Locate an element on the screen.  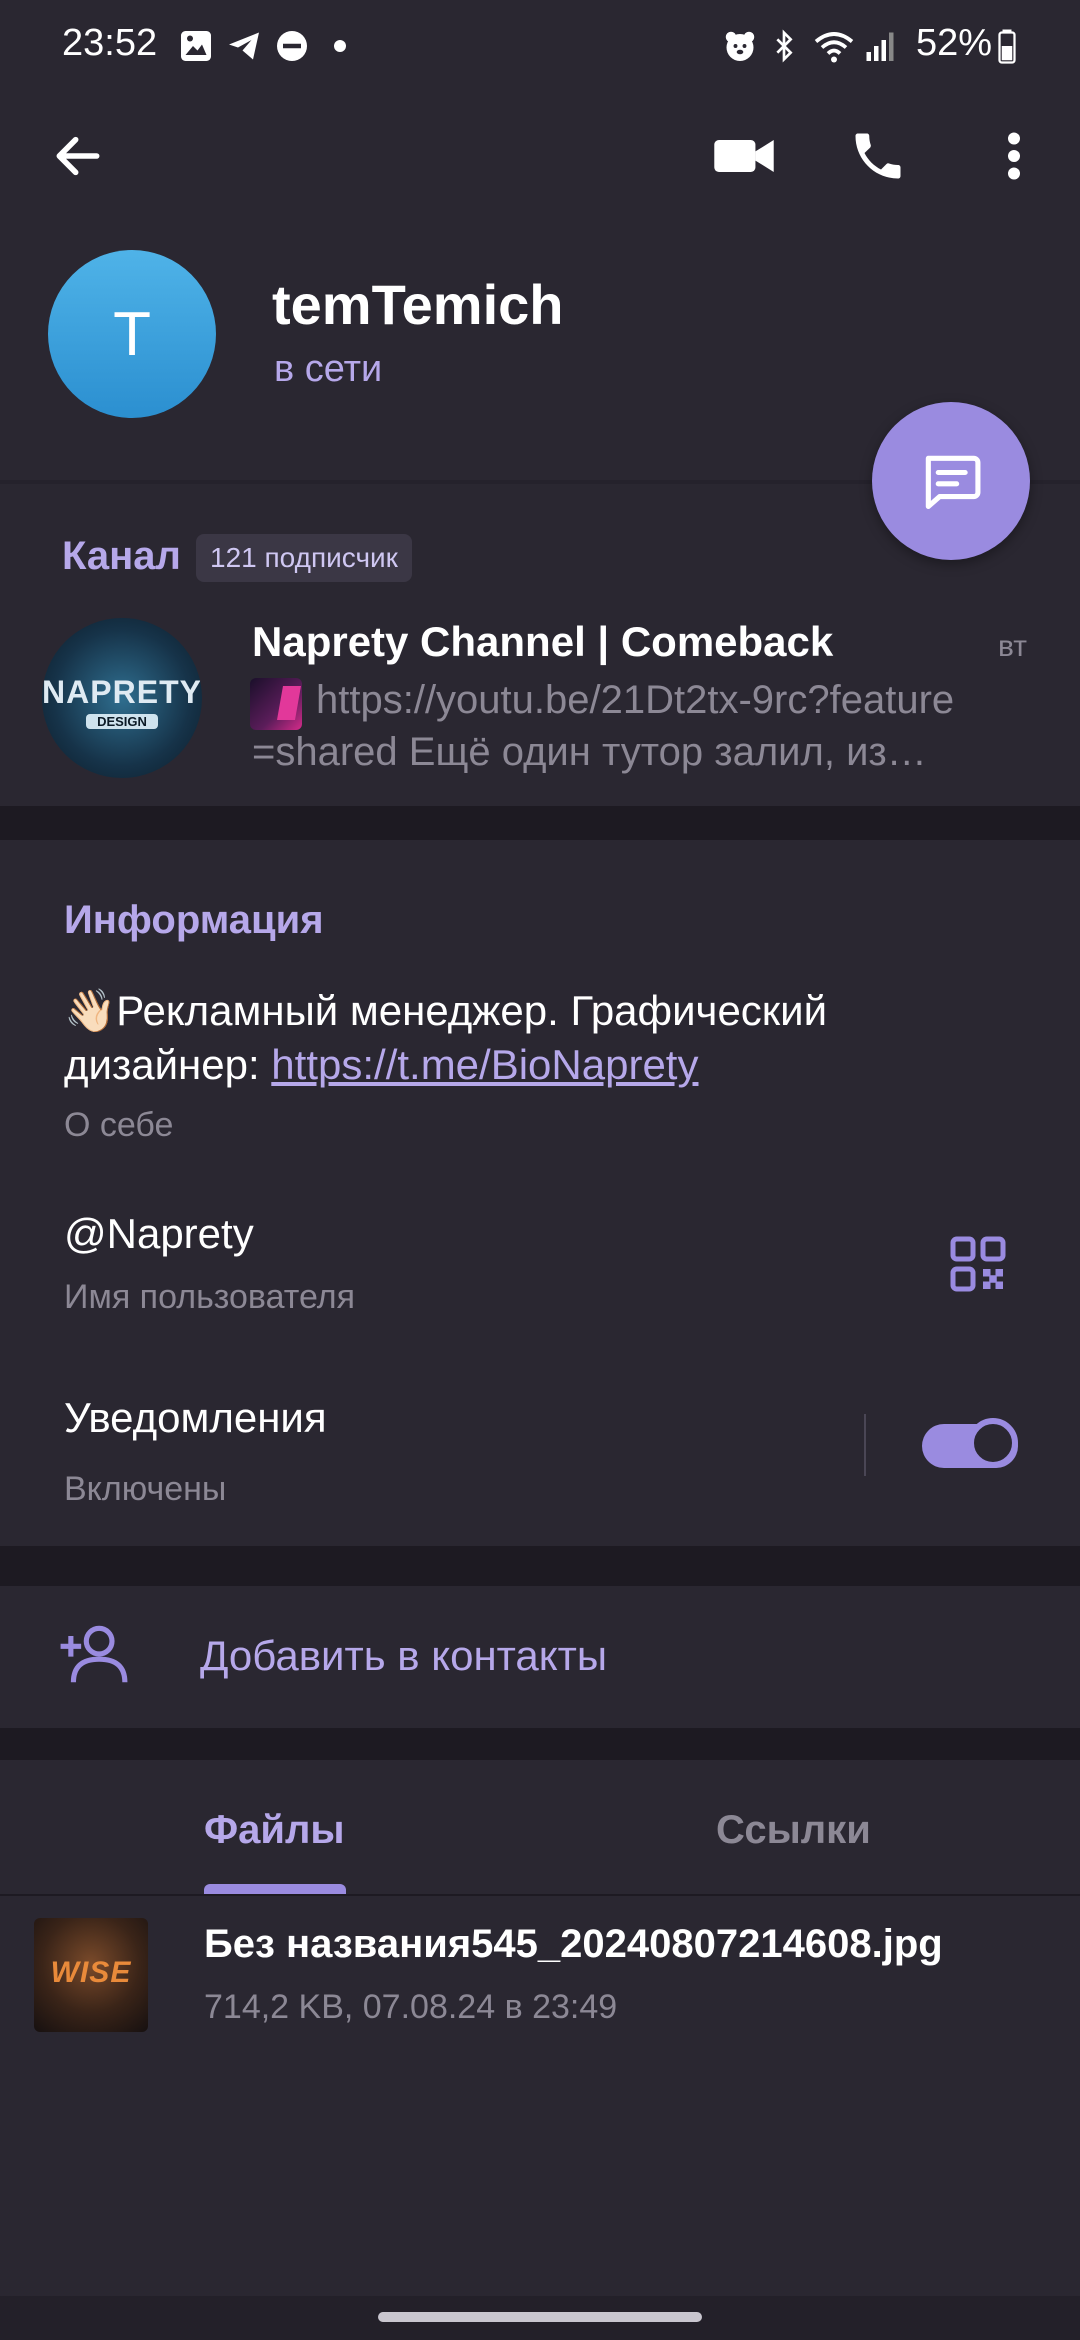
channel-day: вт is located at coordinates (1013, 646).